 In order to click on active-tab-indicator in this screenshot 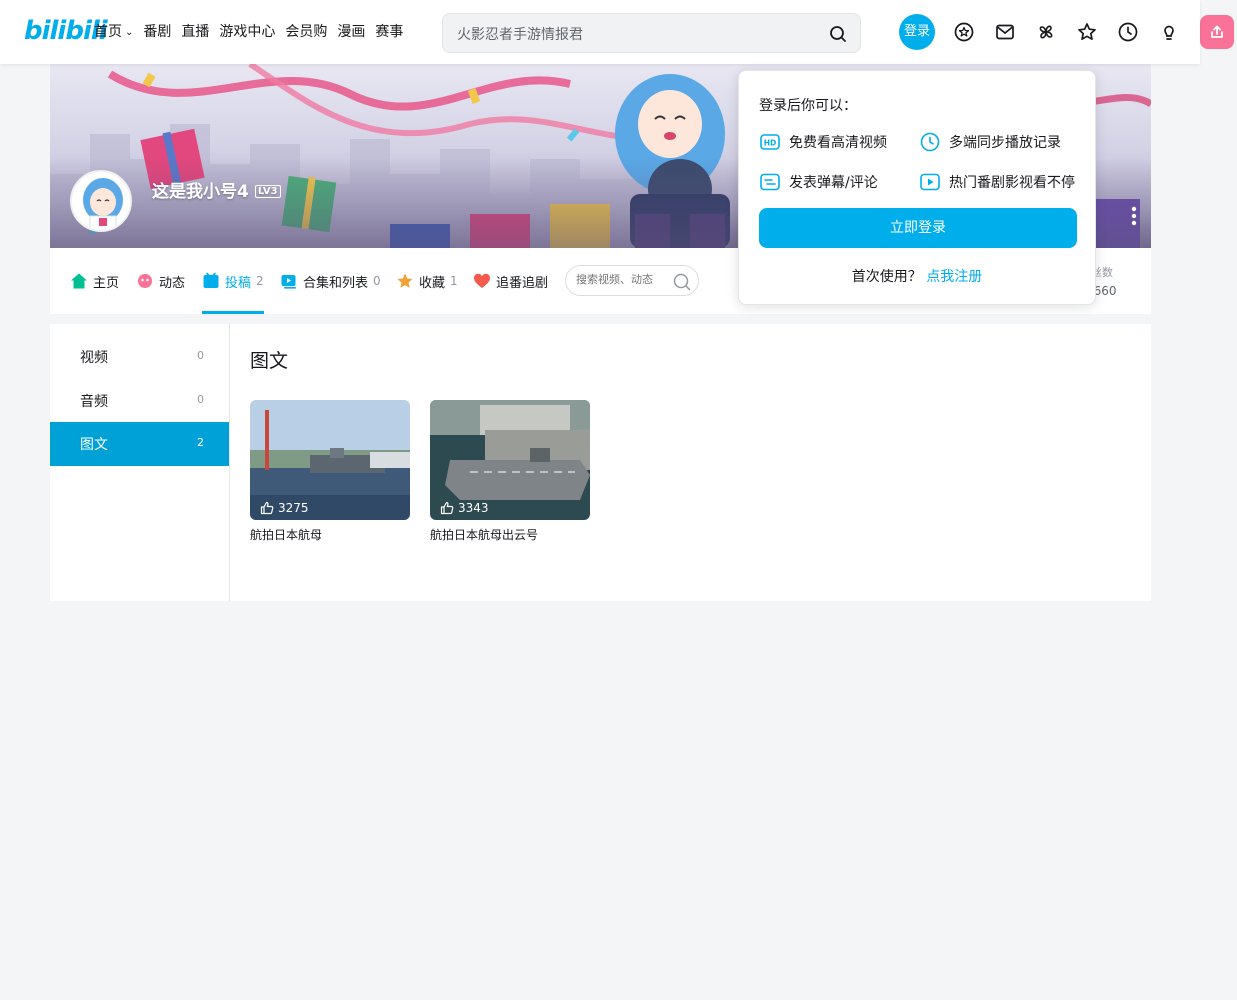, I will do `click(233, 312)`.